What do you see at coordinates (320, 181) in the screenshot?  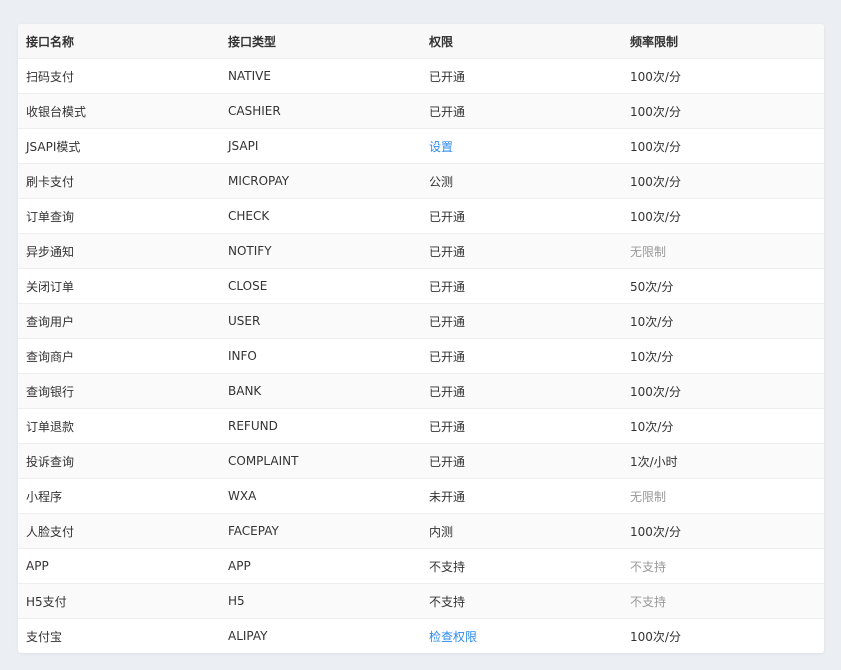 I see `cell-api-type: MICROPAY` at bounding box center [320, 181].